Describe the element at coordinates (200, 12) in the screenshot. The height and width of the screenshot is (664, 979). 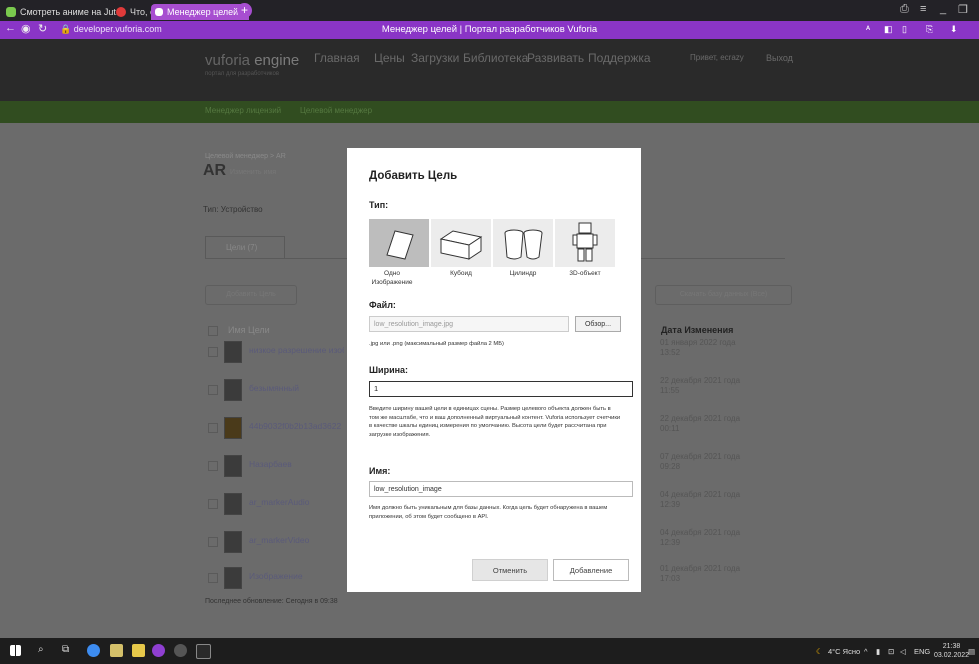
I see `browser-tab-vuforia: Менеджер целей | Пор ×` at that location.